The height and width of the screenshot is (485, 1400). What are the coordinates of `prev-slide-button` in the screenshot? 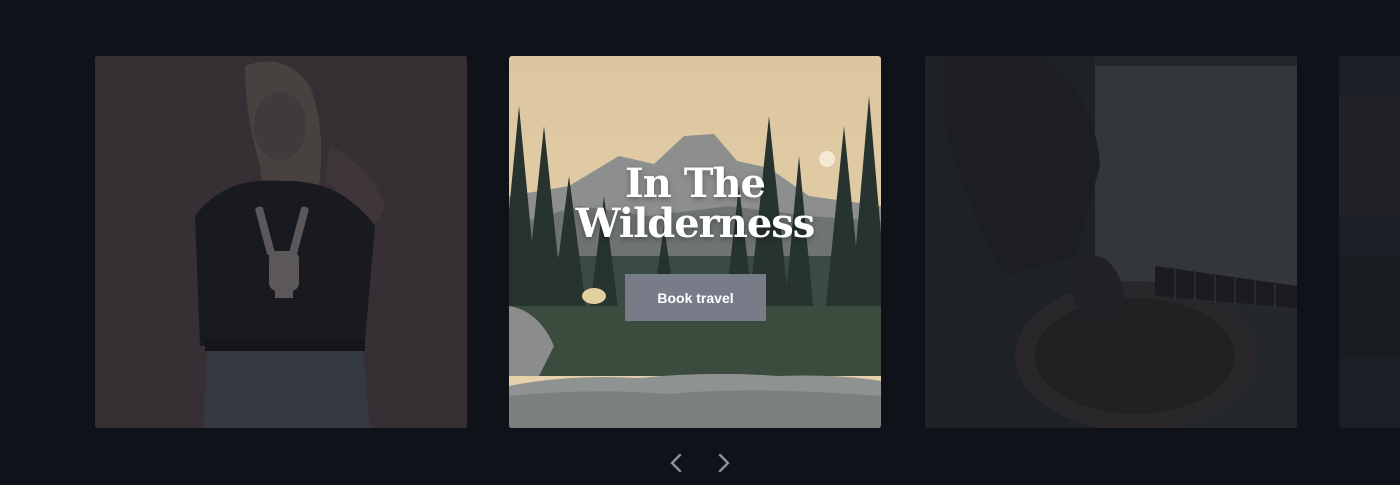 It's located at (676, 463).